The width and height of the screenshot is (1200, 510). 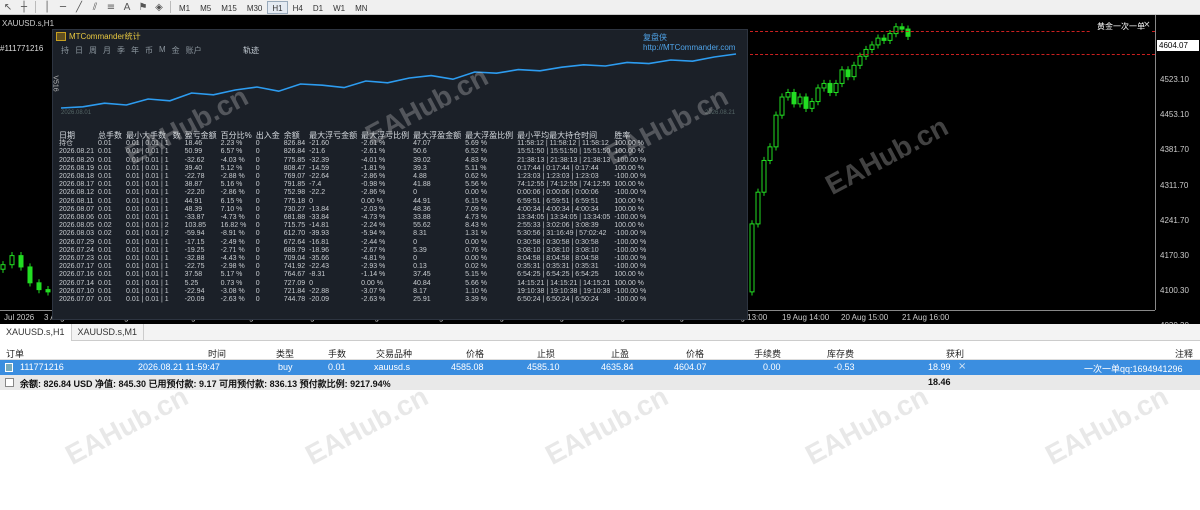 What do you see at coordinates (127, 7) in the screenshot?
I see `text-icon: A` at bounding box center [127, 7].